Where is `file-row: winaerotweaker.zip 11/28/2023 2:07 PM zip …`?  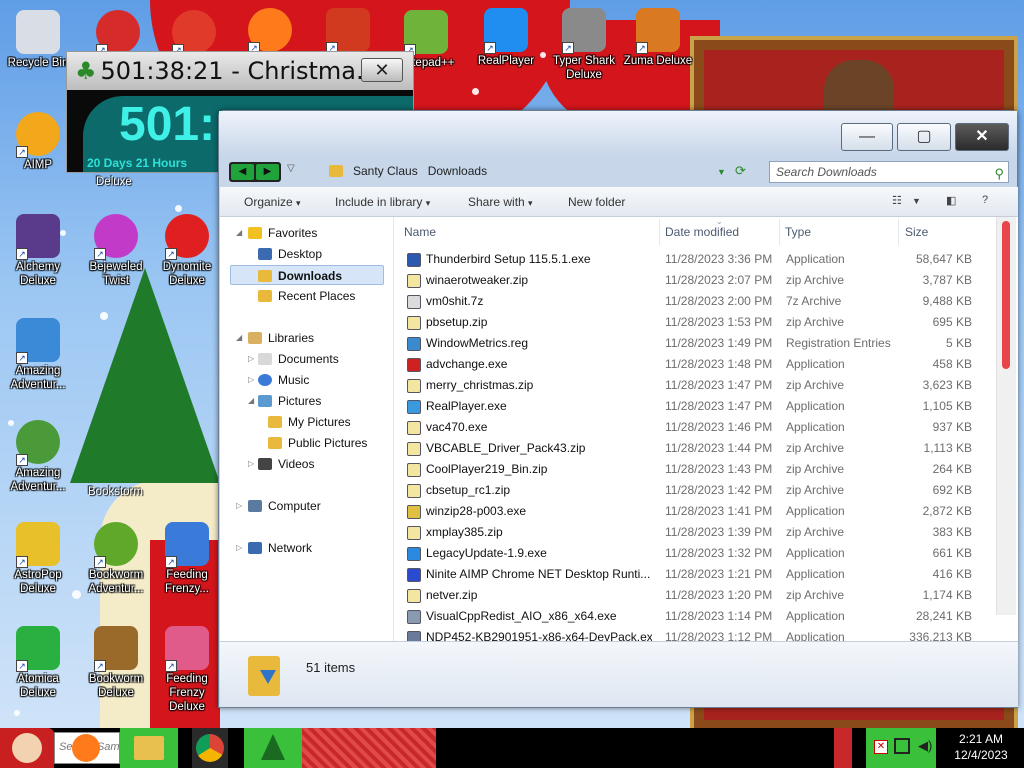
file-row: winaerotweaker.zip 11/28/2023 2:07 PM zip … is located at coordinates (696, 280).